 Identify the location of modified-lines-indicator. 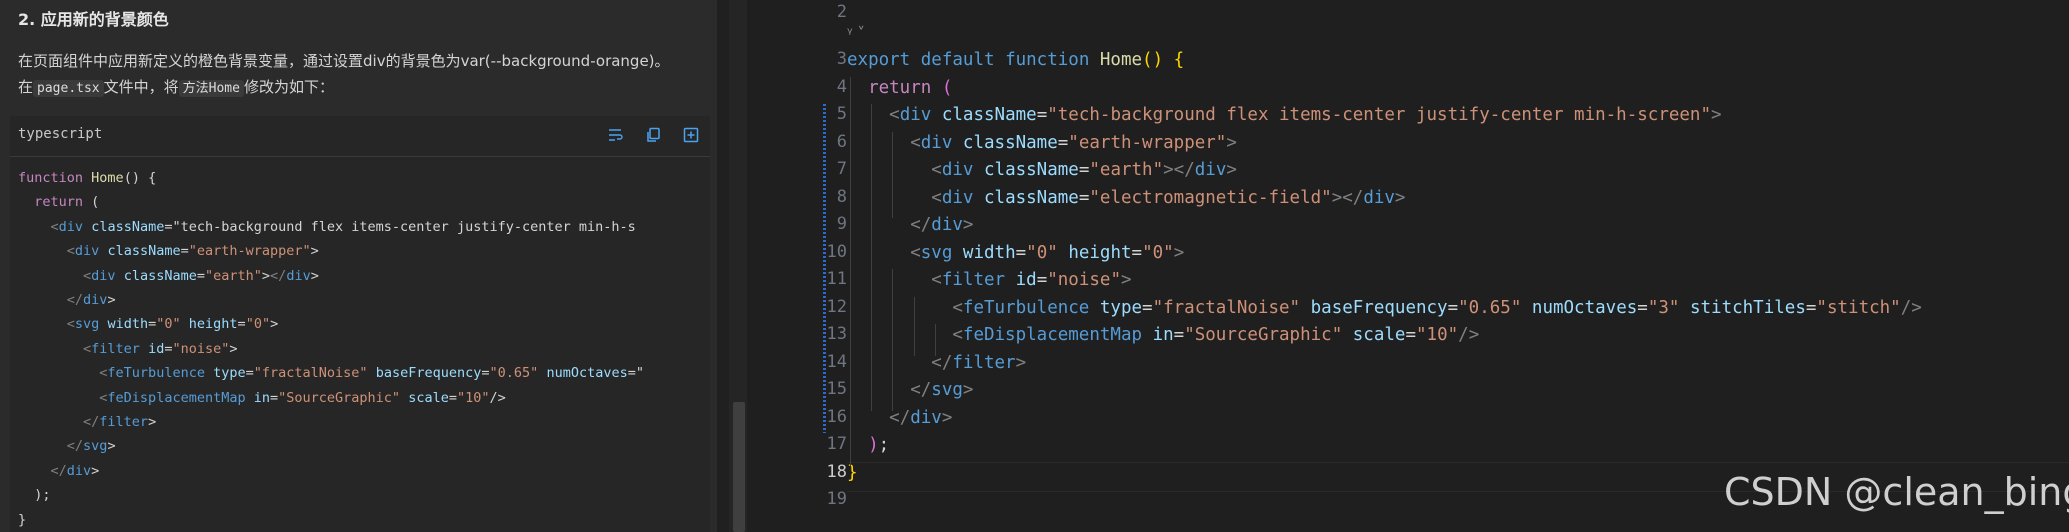
(824, 268).